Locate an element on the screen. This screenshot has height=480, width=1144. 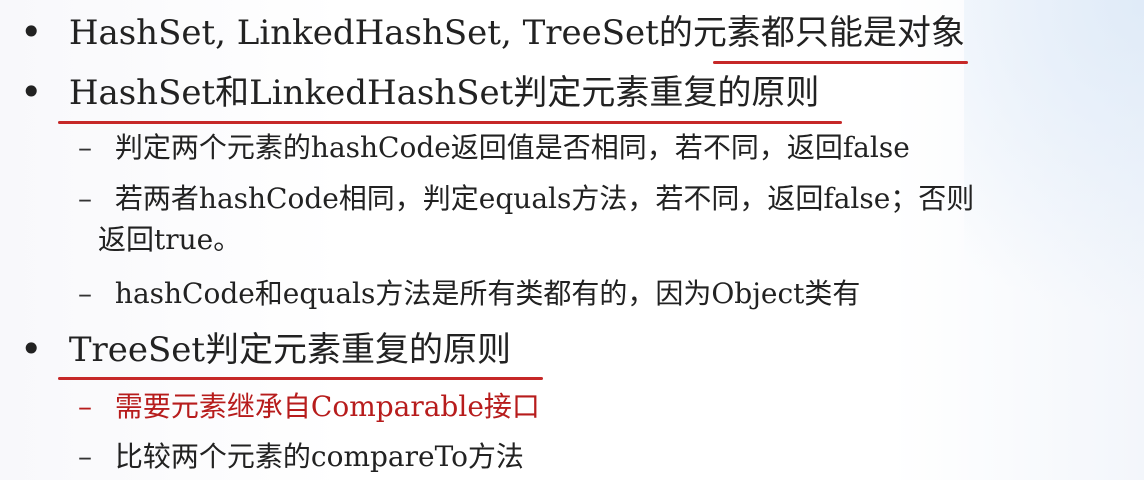
bullet-item-1-text: HashSet, LinkedHashSet, TreeSet的元素都只能是对象 is located at coordinates (516, 33).